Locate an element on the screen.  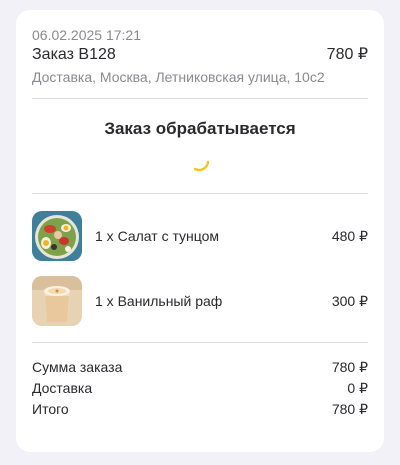
order-price: 780 ₽ is located at coordinates (347, 54).